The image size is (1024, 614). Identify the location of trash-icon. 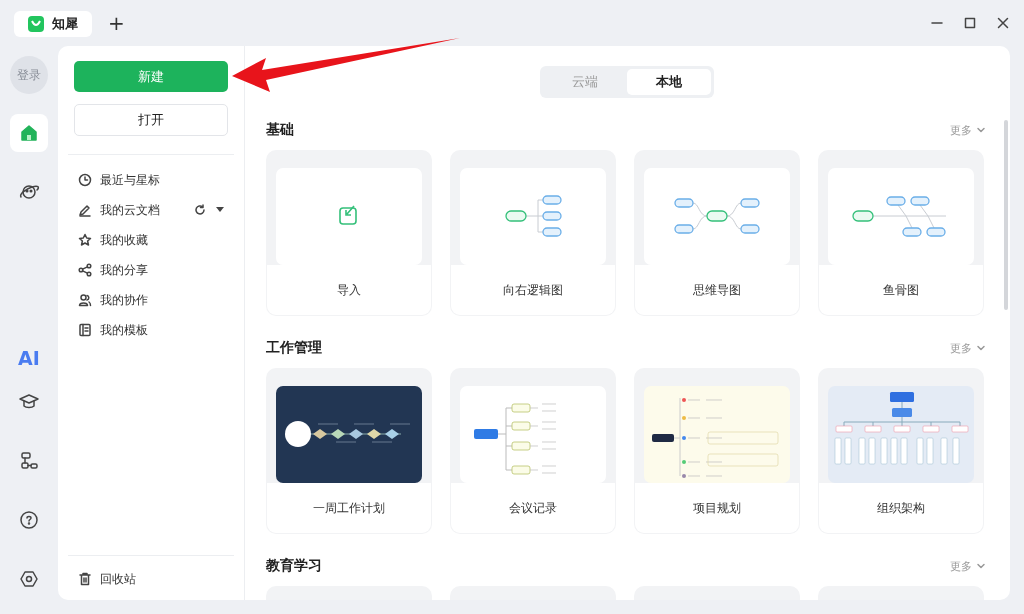
(85, 579).